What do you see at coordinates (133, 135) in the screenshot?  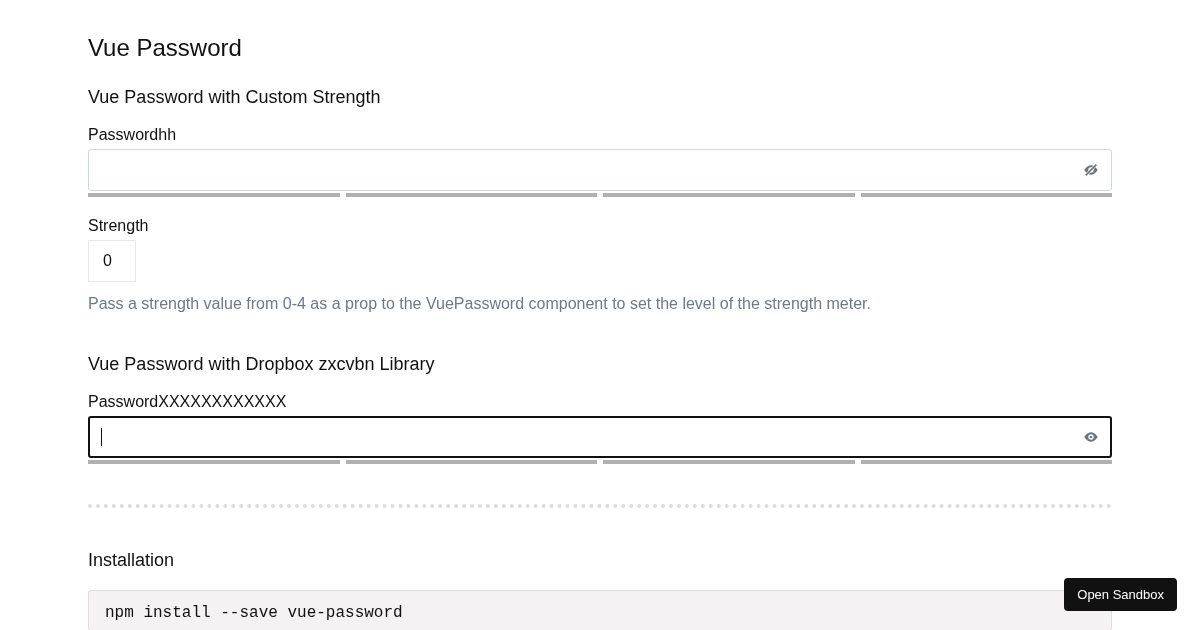 I see `field-label: Passwordhh` at bounding box center [133, 135].